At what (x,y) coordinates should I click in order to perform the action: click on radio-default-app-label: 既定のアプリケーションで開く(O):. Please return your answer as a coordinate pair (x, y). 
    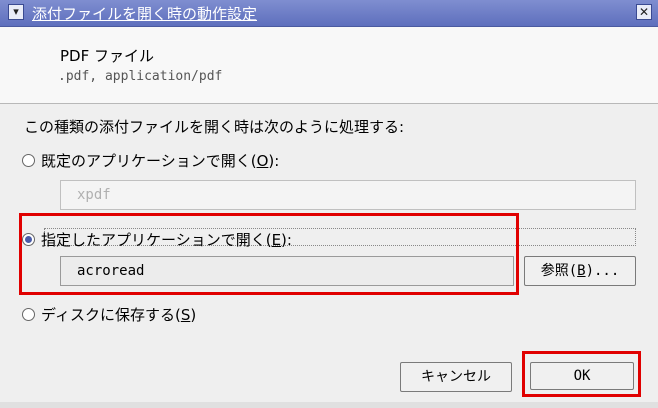
    Looking at the image, I should click on (160, 161).